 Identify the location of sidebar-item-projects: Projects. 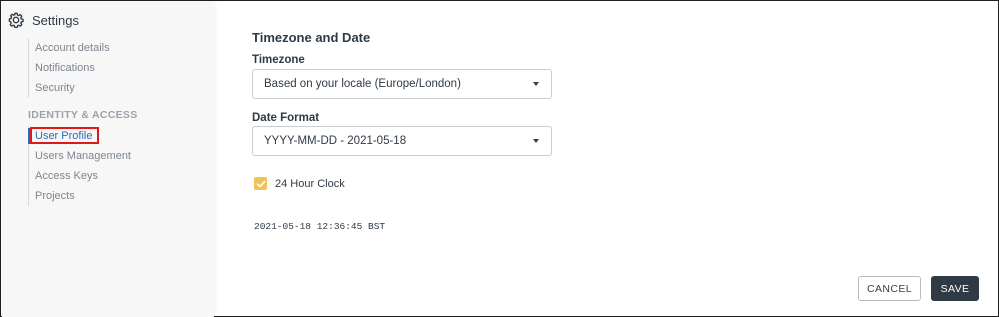
(113, 196).